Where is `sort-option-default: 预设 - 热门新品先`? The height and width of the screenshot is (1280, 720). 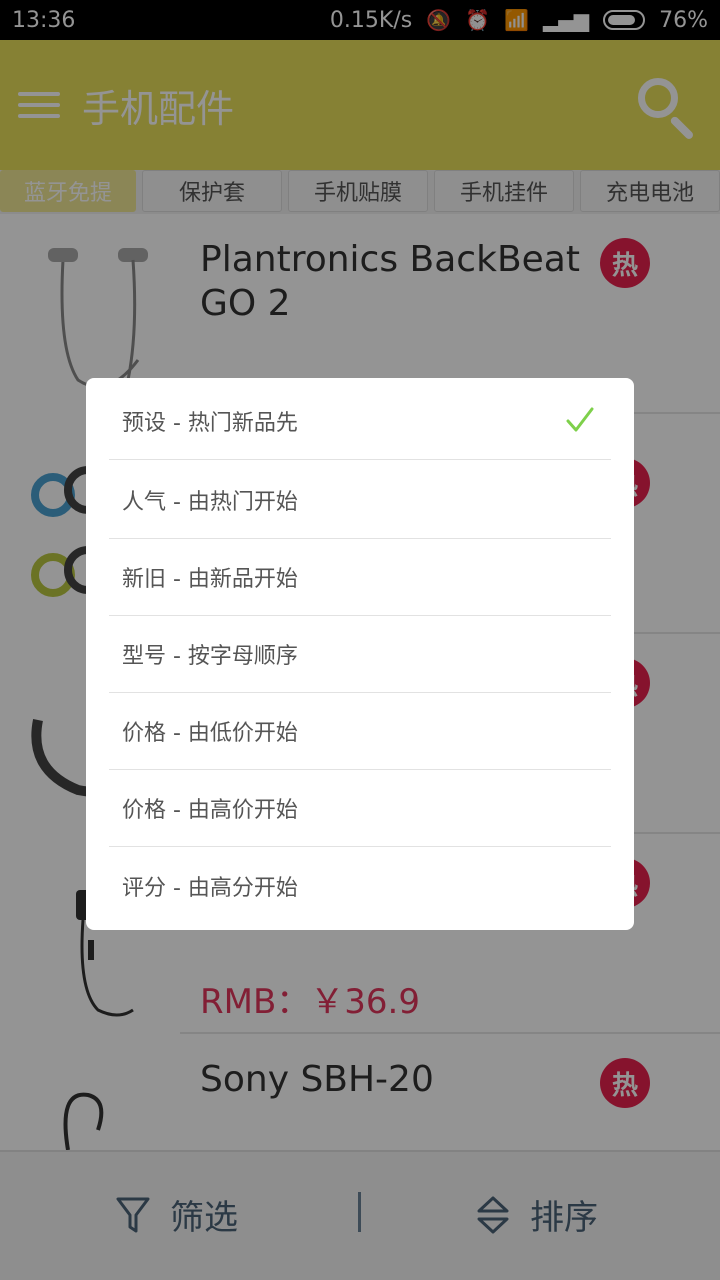
sort-option-default: 预设 - 热门新品先 is located at coordinates (360, 421).